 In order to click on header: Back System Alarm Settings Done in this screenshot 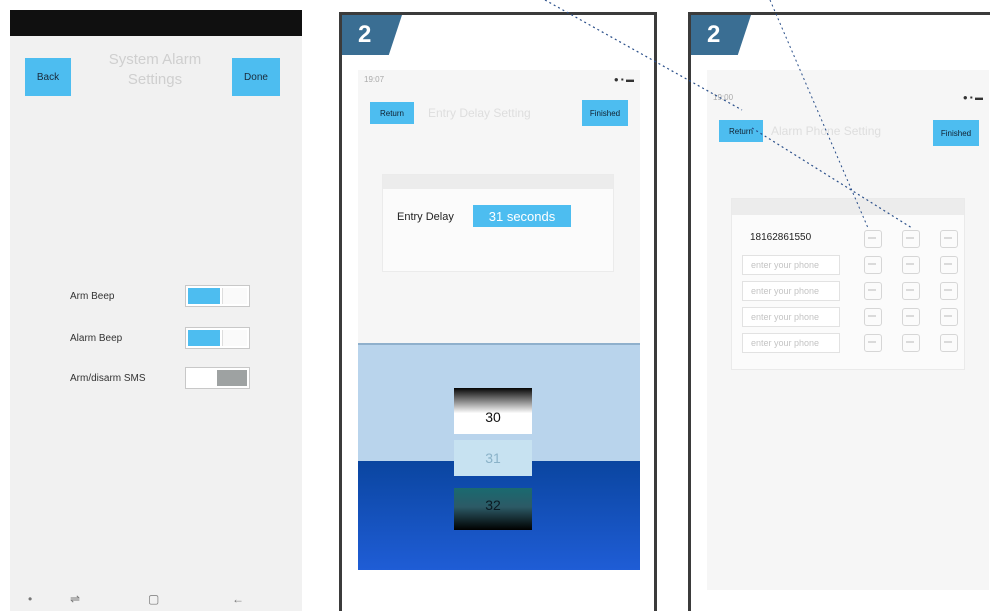, I will do `click(156, 70)`.